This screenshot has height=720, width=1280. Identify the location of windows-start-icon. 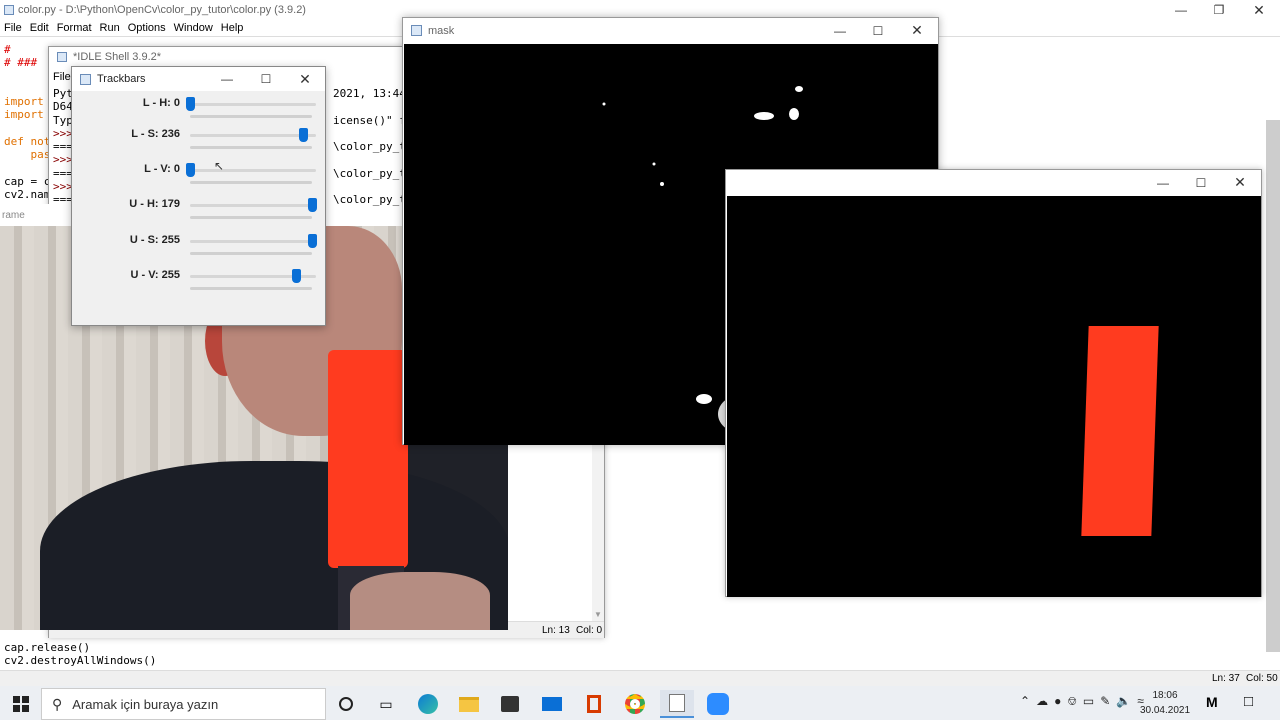
(21, 704).